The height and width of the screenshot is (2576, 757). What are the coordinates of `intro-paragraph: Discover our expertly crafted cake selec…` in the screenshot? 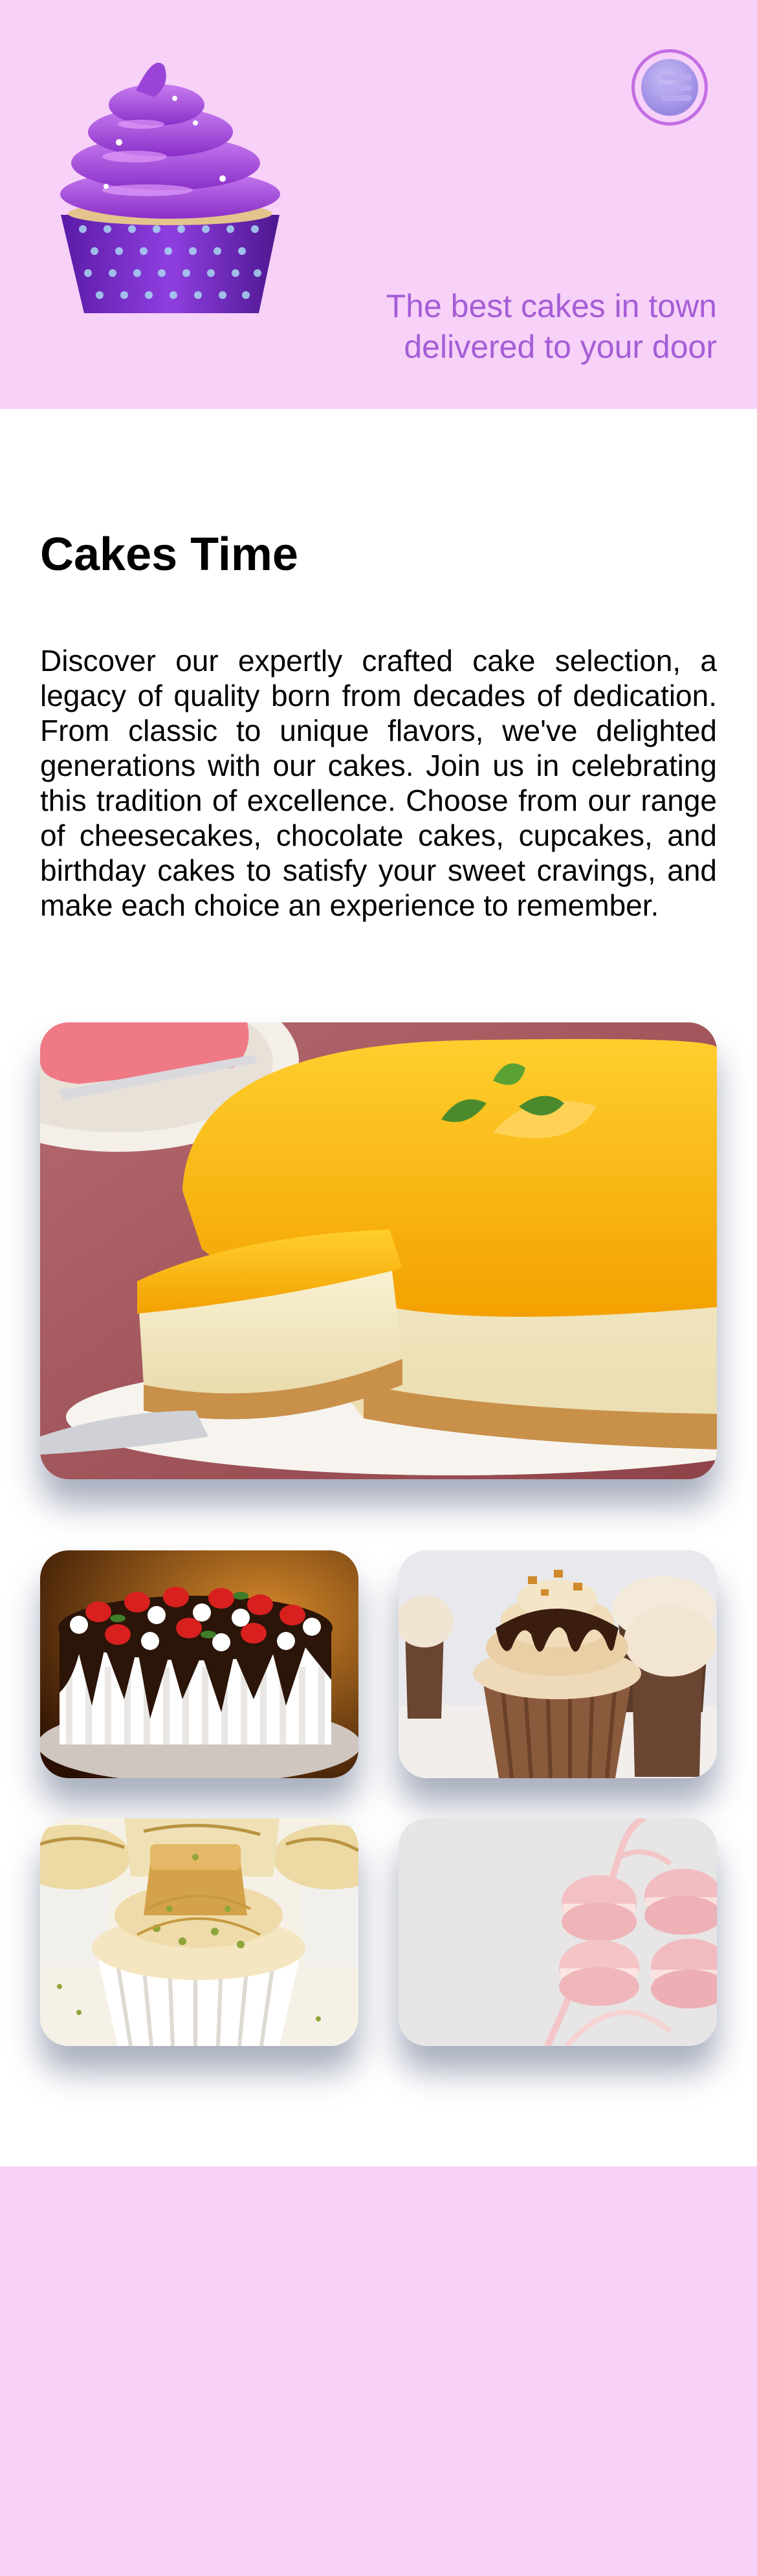 It's located at (378, 783).